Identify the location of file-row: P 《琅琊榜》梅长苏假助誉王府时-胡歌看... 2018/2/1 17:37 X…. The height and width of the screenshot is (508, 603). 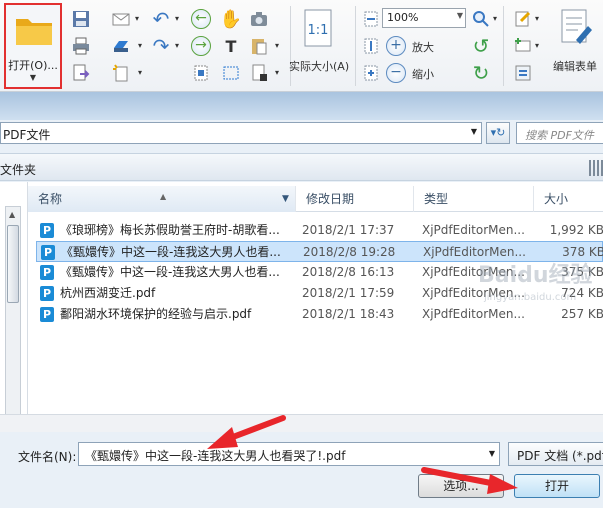
(319, 230).